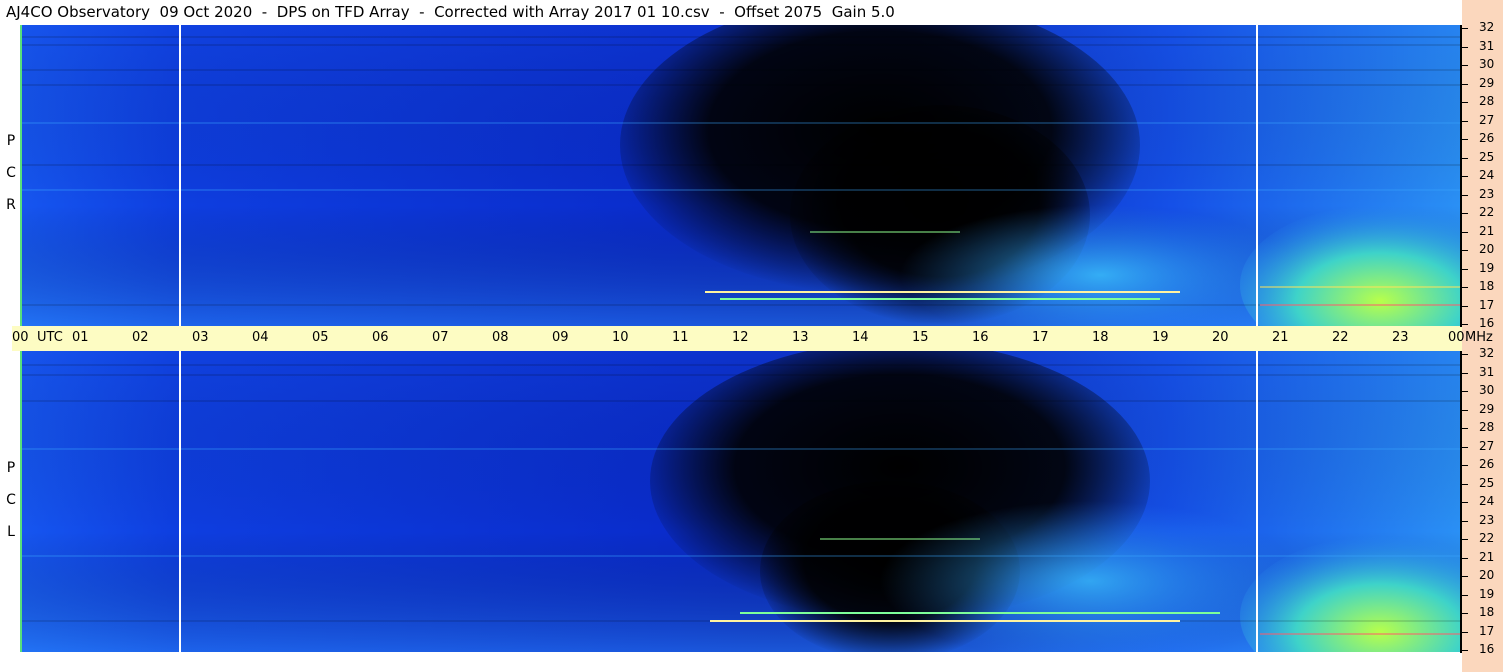  Describe the element at coordinates (21, 501) in the screenshot. I see `lcp-left-rule` at that location.